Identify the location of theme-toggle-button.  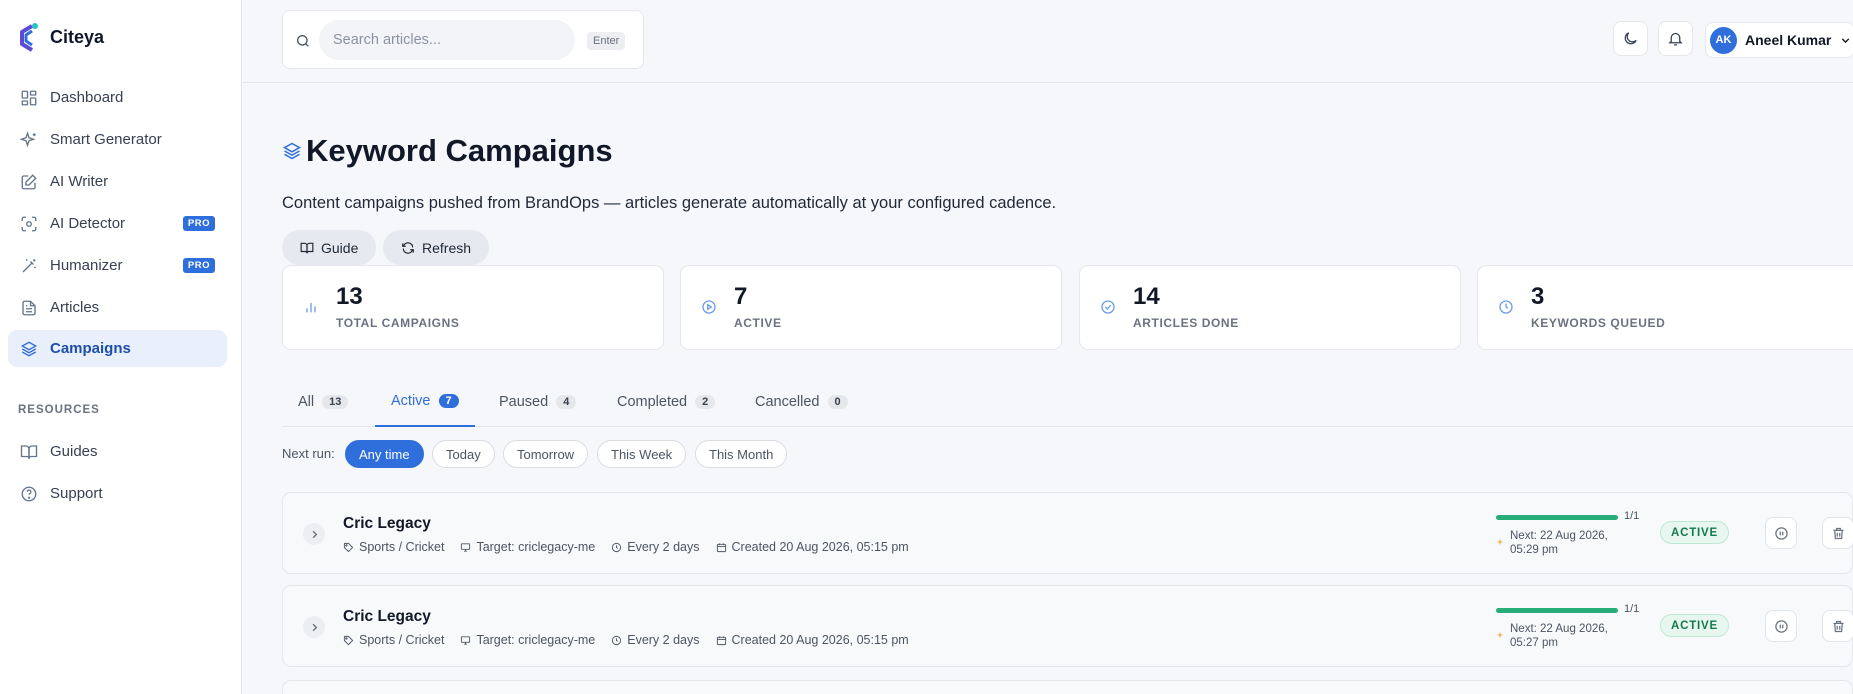
(1630, 38).